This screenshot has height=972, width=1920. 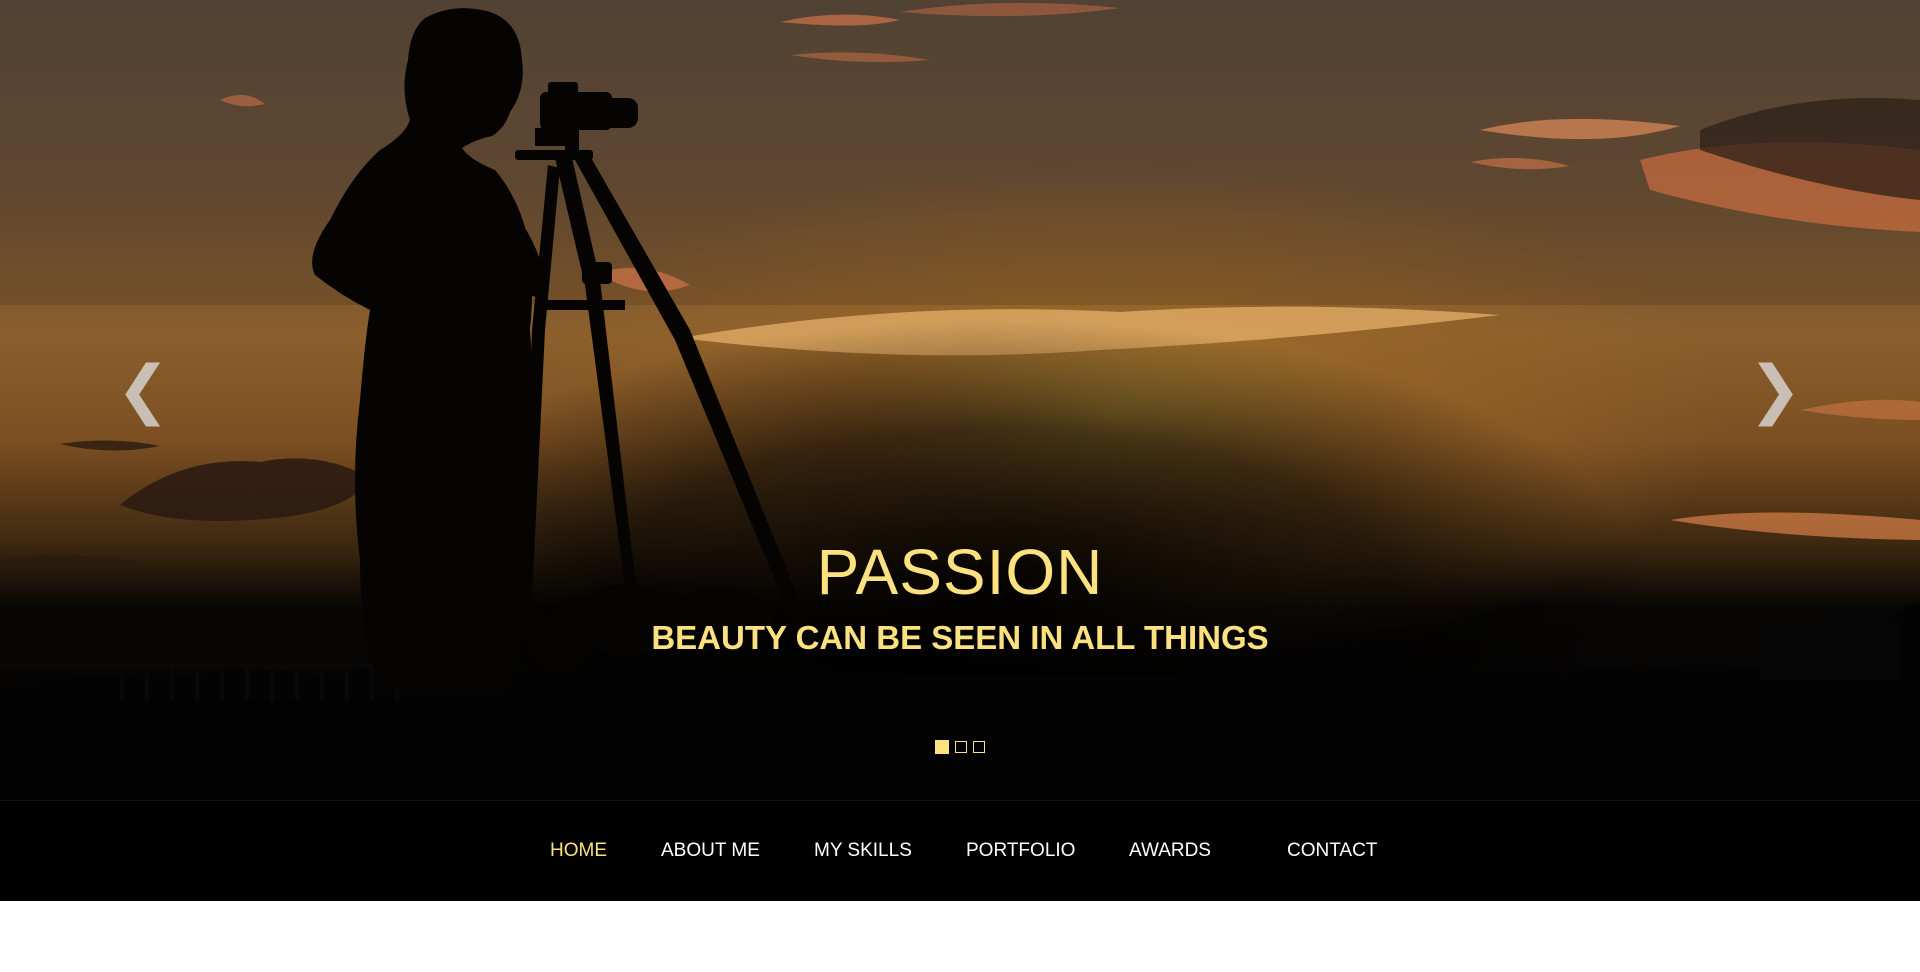 What do you see at coordinates (960, 637) in the screenshot?
I see `slide-subtitle: BEAUTY CAN BE SEEN IN ALL THINGS` at bounding box center [960, 637].